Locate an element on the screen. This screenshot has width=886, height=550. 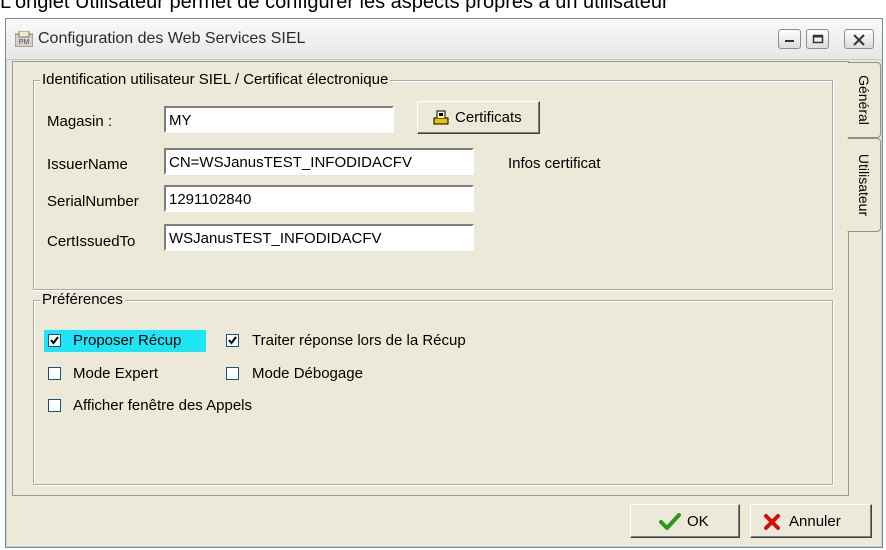
afficher-appels-label: Afficher fenêtre des Appels is located at coordinates (163, 405).